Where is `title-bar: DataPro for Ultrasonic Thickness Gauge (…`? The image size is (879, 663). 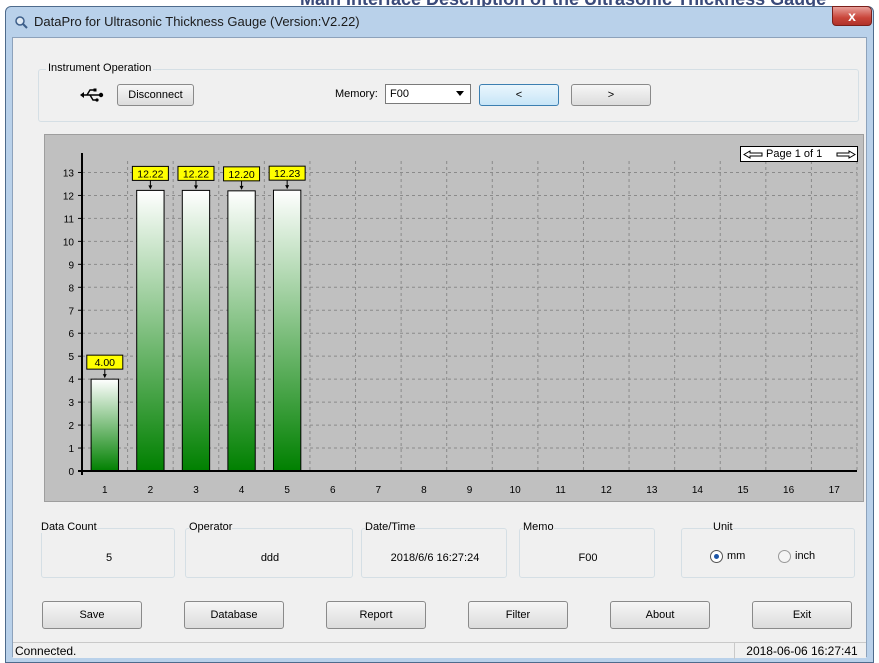
title-bar: DataPro for Ultrasonic Thickness Gauge (… is located at coordinates (439, 21).